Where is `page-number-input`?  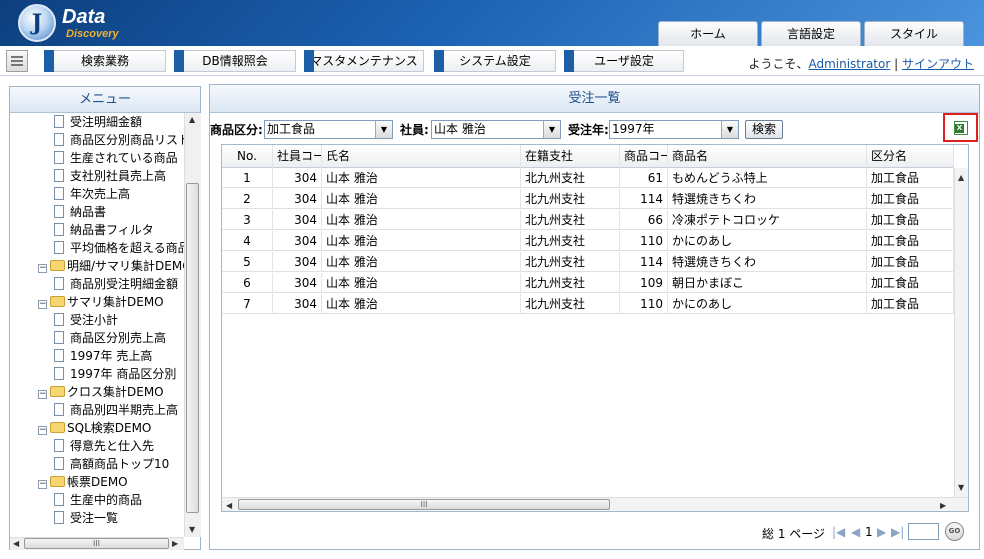 page-number-input is located at coordinates (923, 531).